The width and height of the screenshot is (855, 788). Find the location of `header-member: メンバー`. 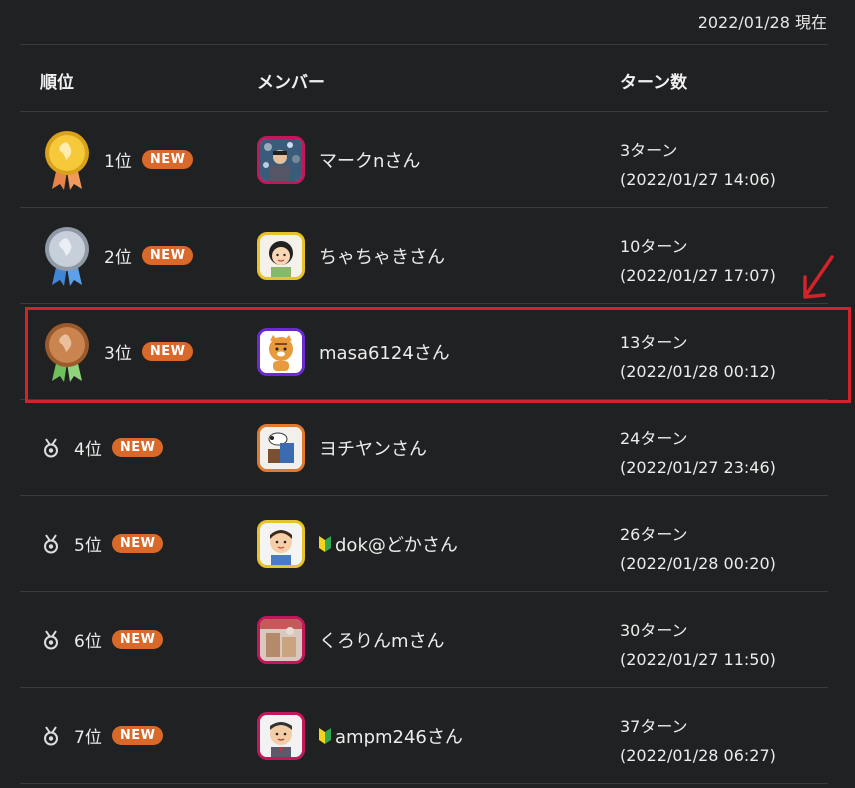

header-member: メンバー is located at coordinates (291, 83).